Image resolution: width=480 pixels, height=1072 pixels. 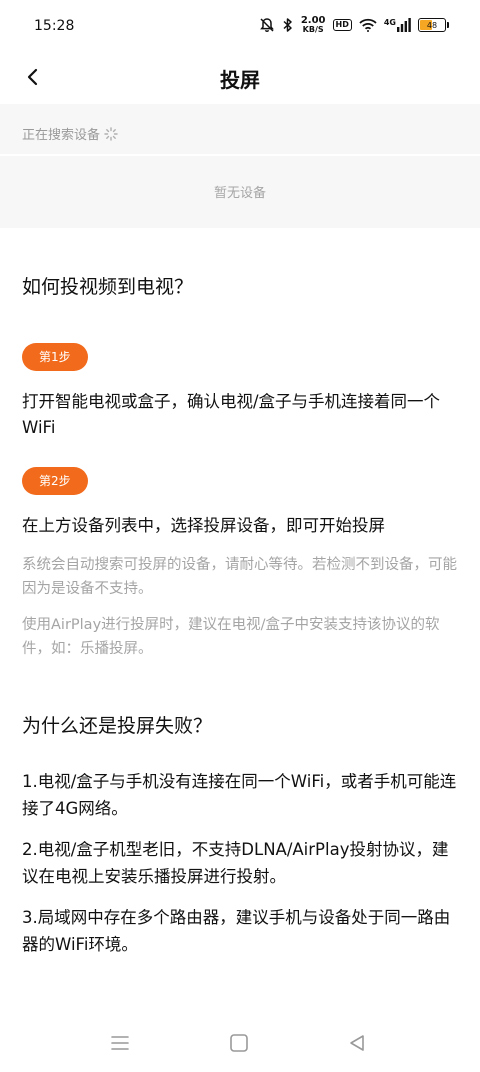 What do you see at coordinates (313, 29) in the screenshot?
I see `network-speed-unit: KB/S` at bounding box center [313, 29].